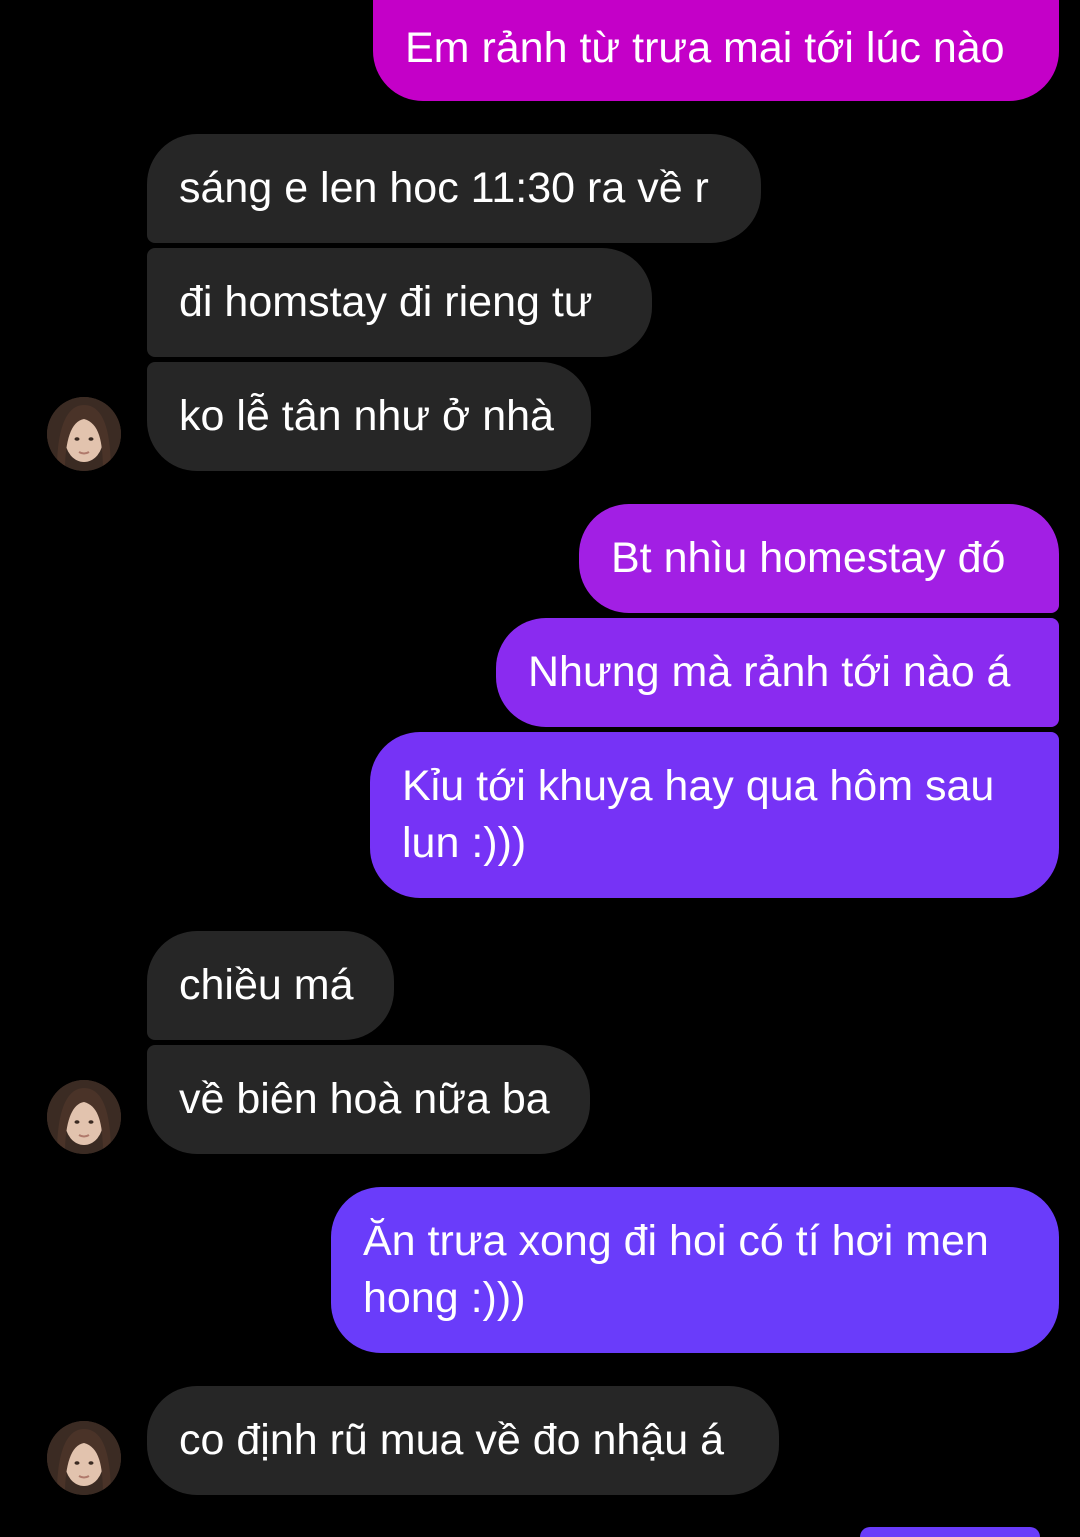 The height and width of the screenshot is (1537, 1080). I want to click on message-text: co định rũ mua về đo nhậu á, so click(452, 1440).